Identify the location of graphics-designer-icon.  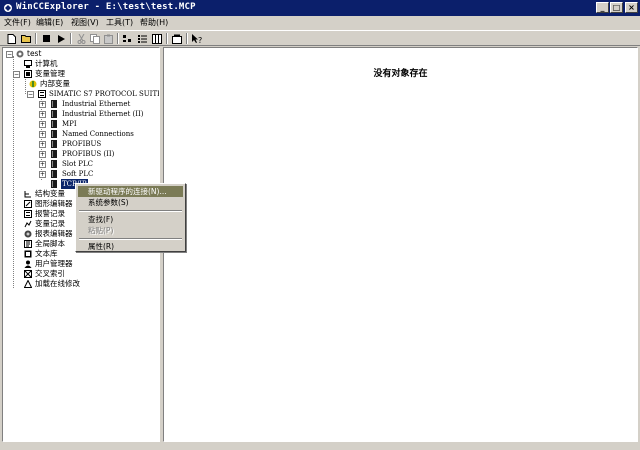
(28, 204).